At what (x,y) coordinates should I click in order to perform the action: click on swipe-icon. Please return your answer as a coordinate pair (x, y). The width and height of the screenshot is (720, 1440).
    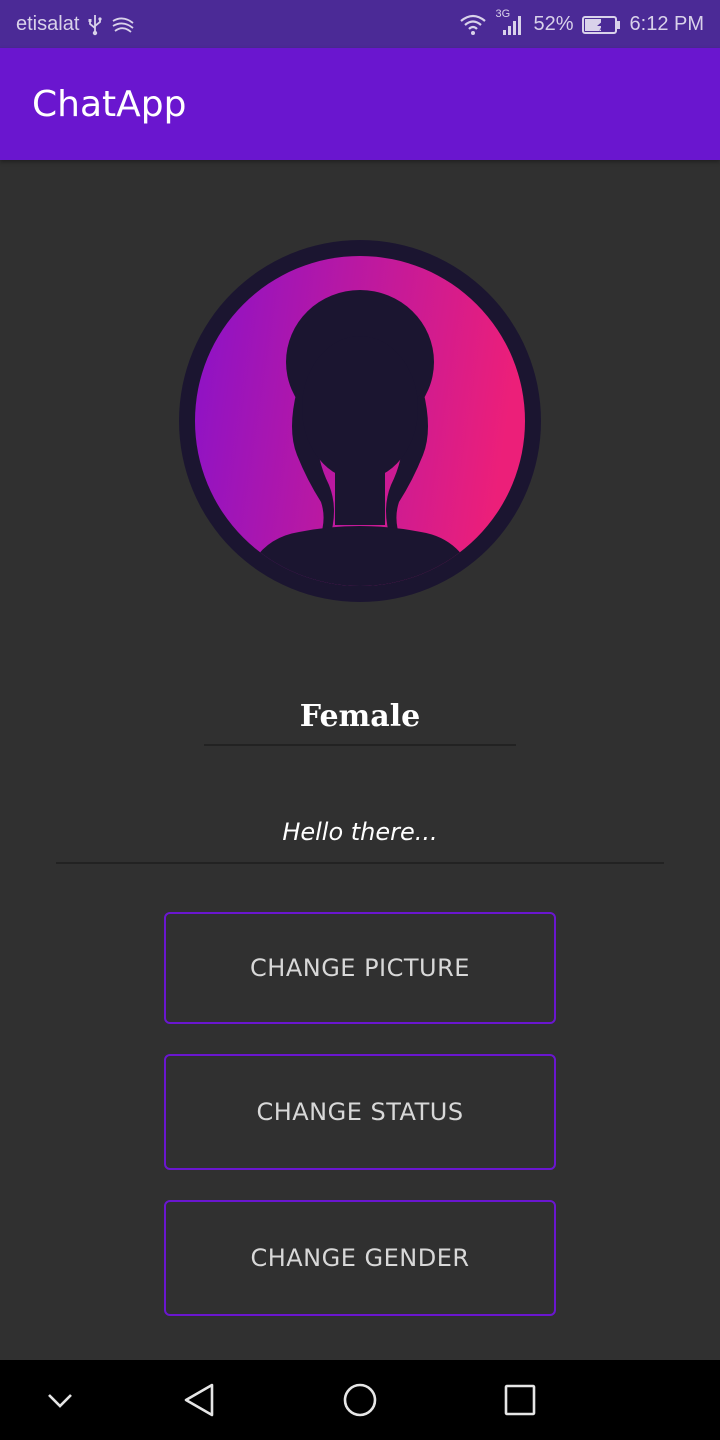
    Looking at the image, I should click on (123, 25).